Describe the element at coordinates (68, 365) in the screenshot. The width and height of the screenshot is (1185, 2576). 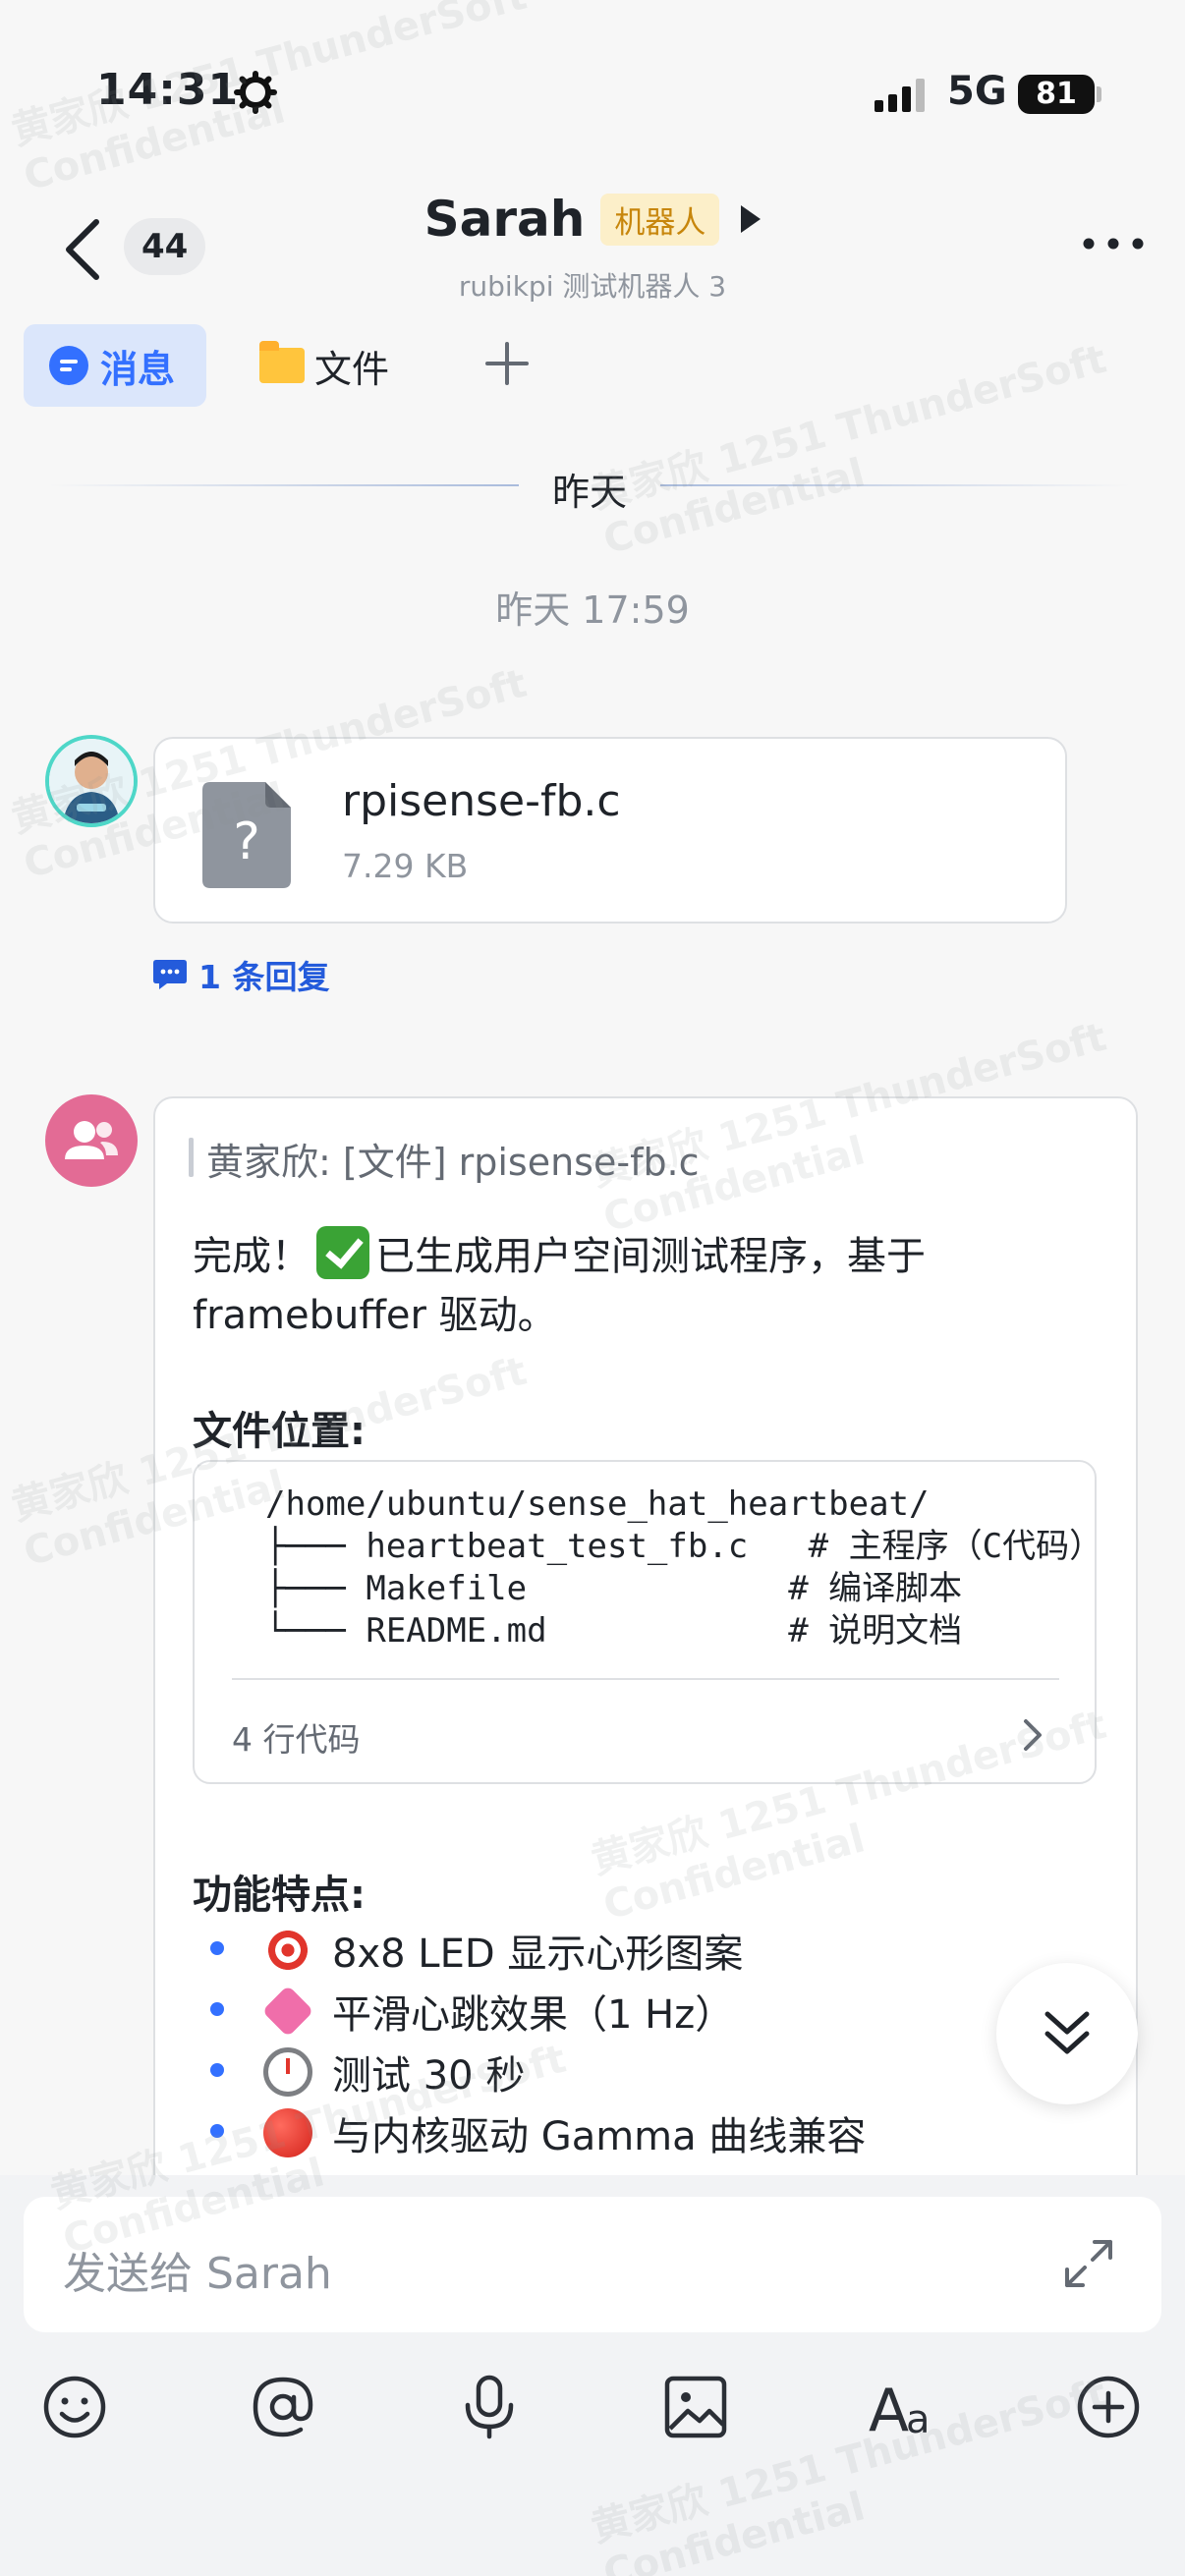
I see `message-icon` at that location.